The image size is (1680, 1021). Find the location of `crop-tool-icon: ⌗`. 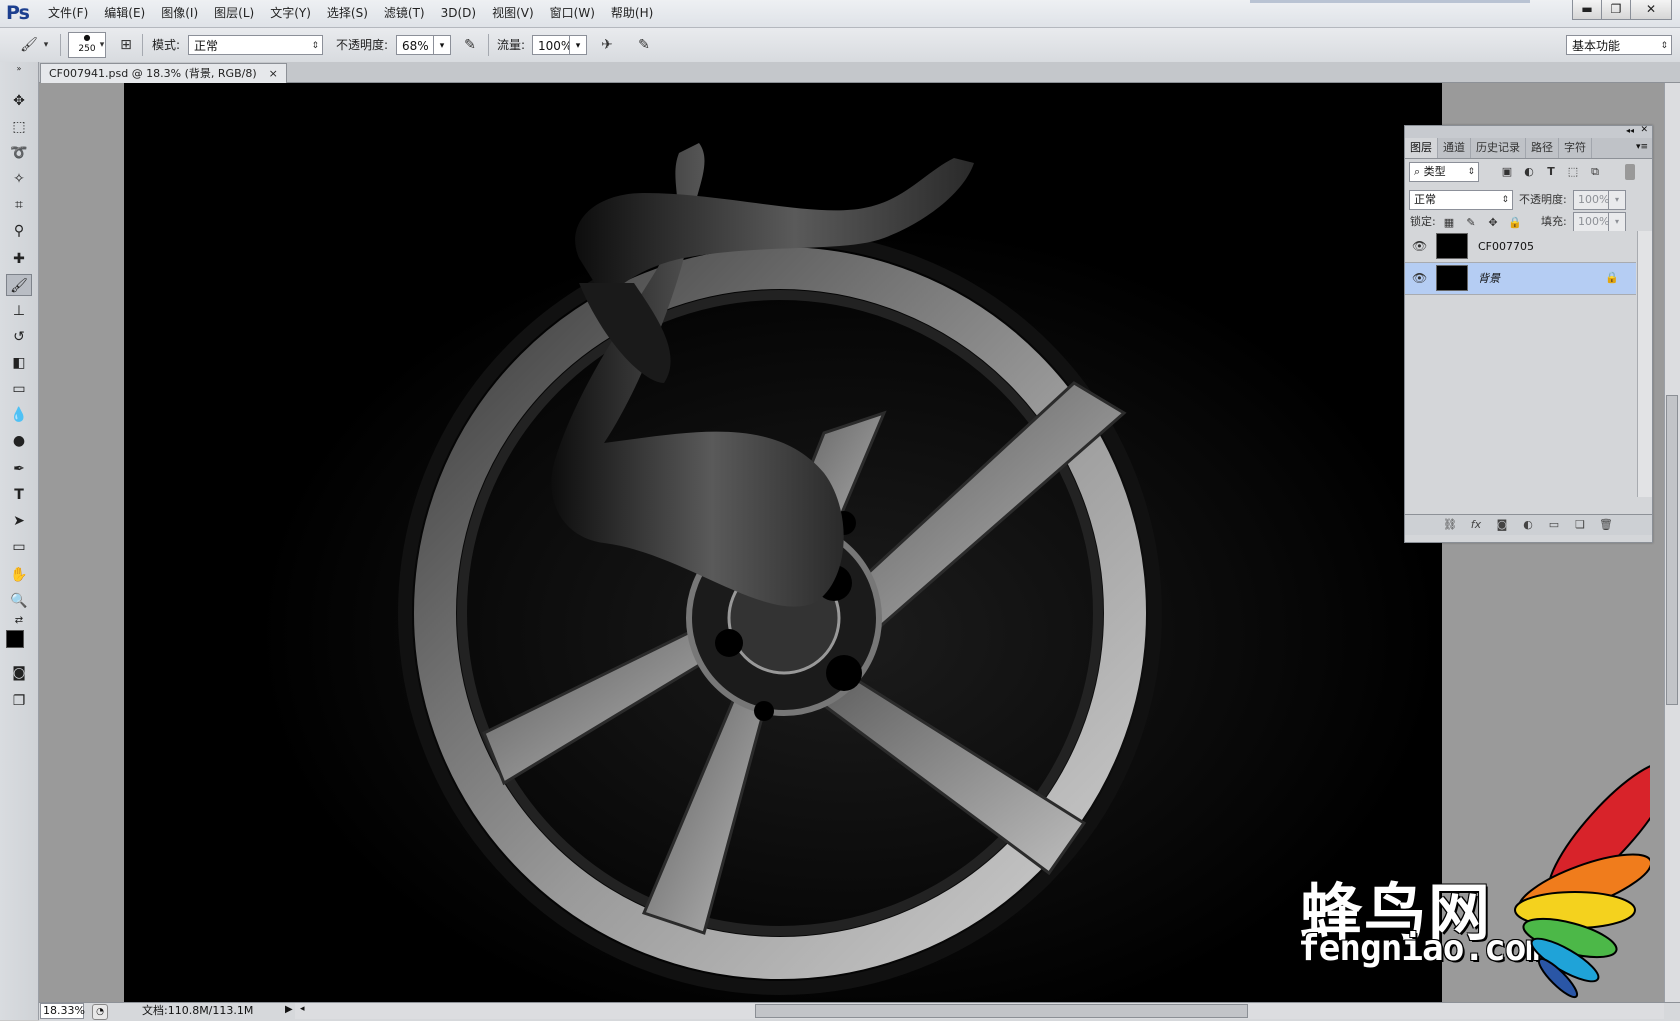

crop-tool-icon: ⌗ is located at coordinates (19, 205).